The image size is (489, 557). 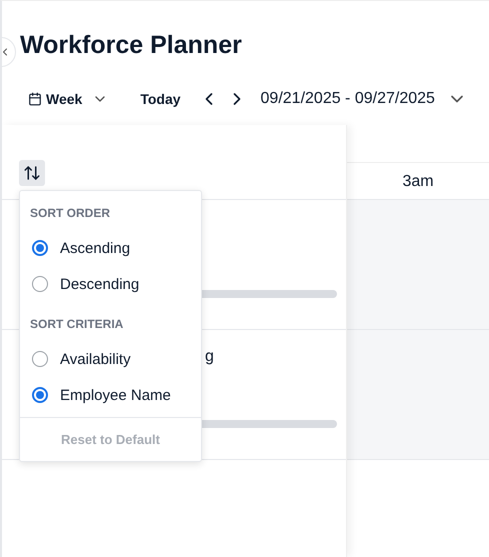 What do you see at coordinates (160, 99) in the screenshot?
I see `today-button: Today` at bounding box center [160, 99].